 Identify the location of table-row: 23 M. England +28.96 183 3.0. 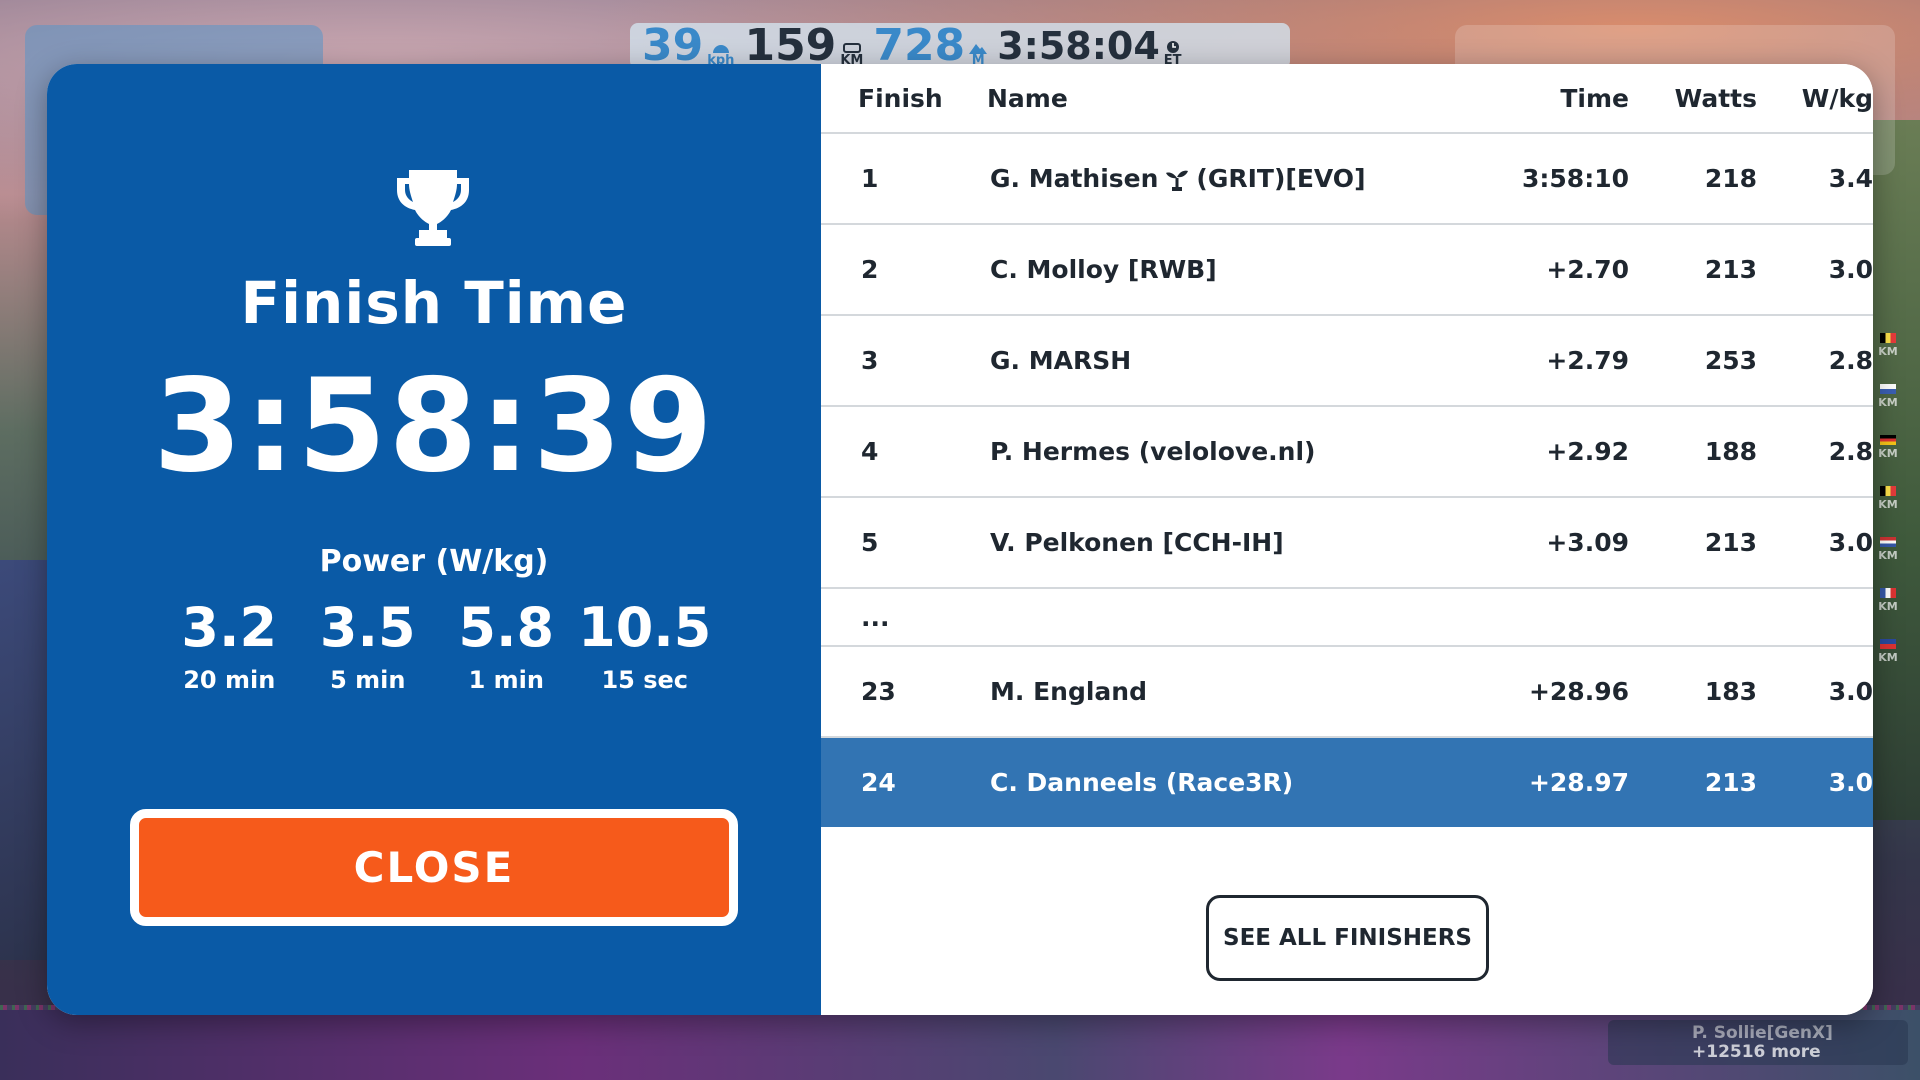
(1347, 692).